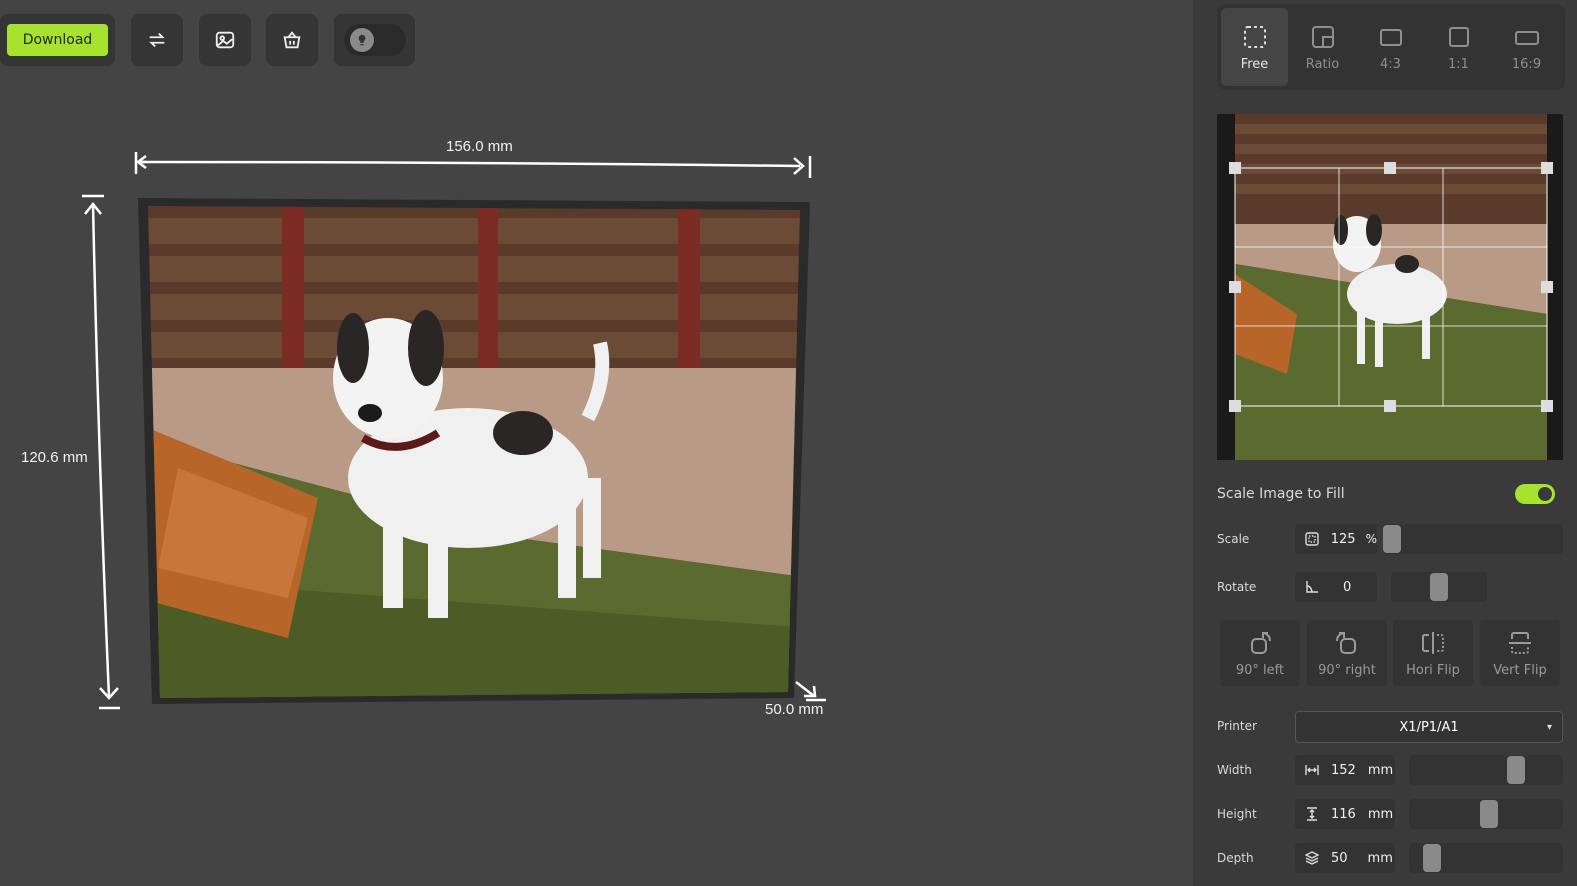 The width and height of the screenshot is (1577, 886). I want to click on vertical-flip-label: Vert Flip, so click(1520, 670).